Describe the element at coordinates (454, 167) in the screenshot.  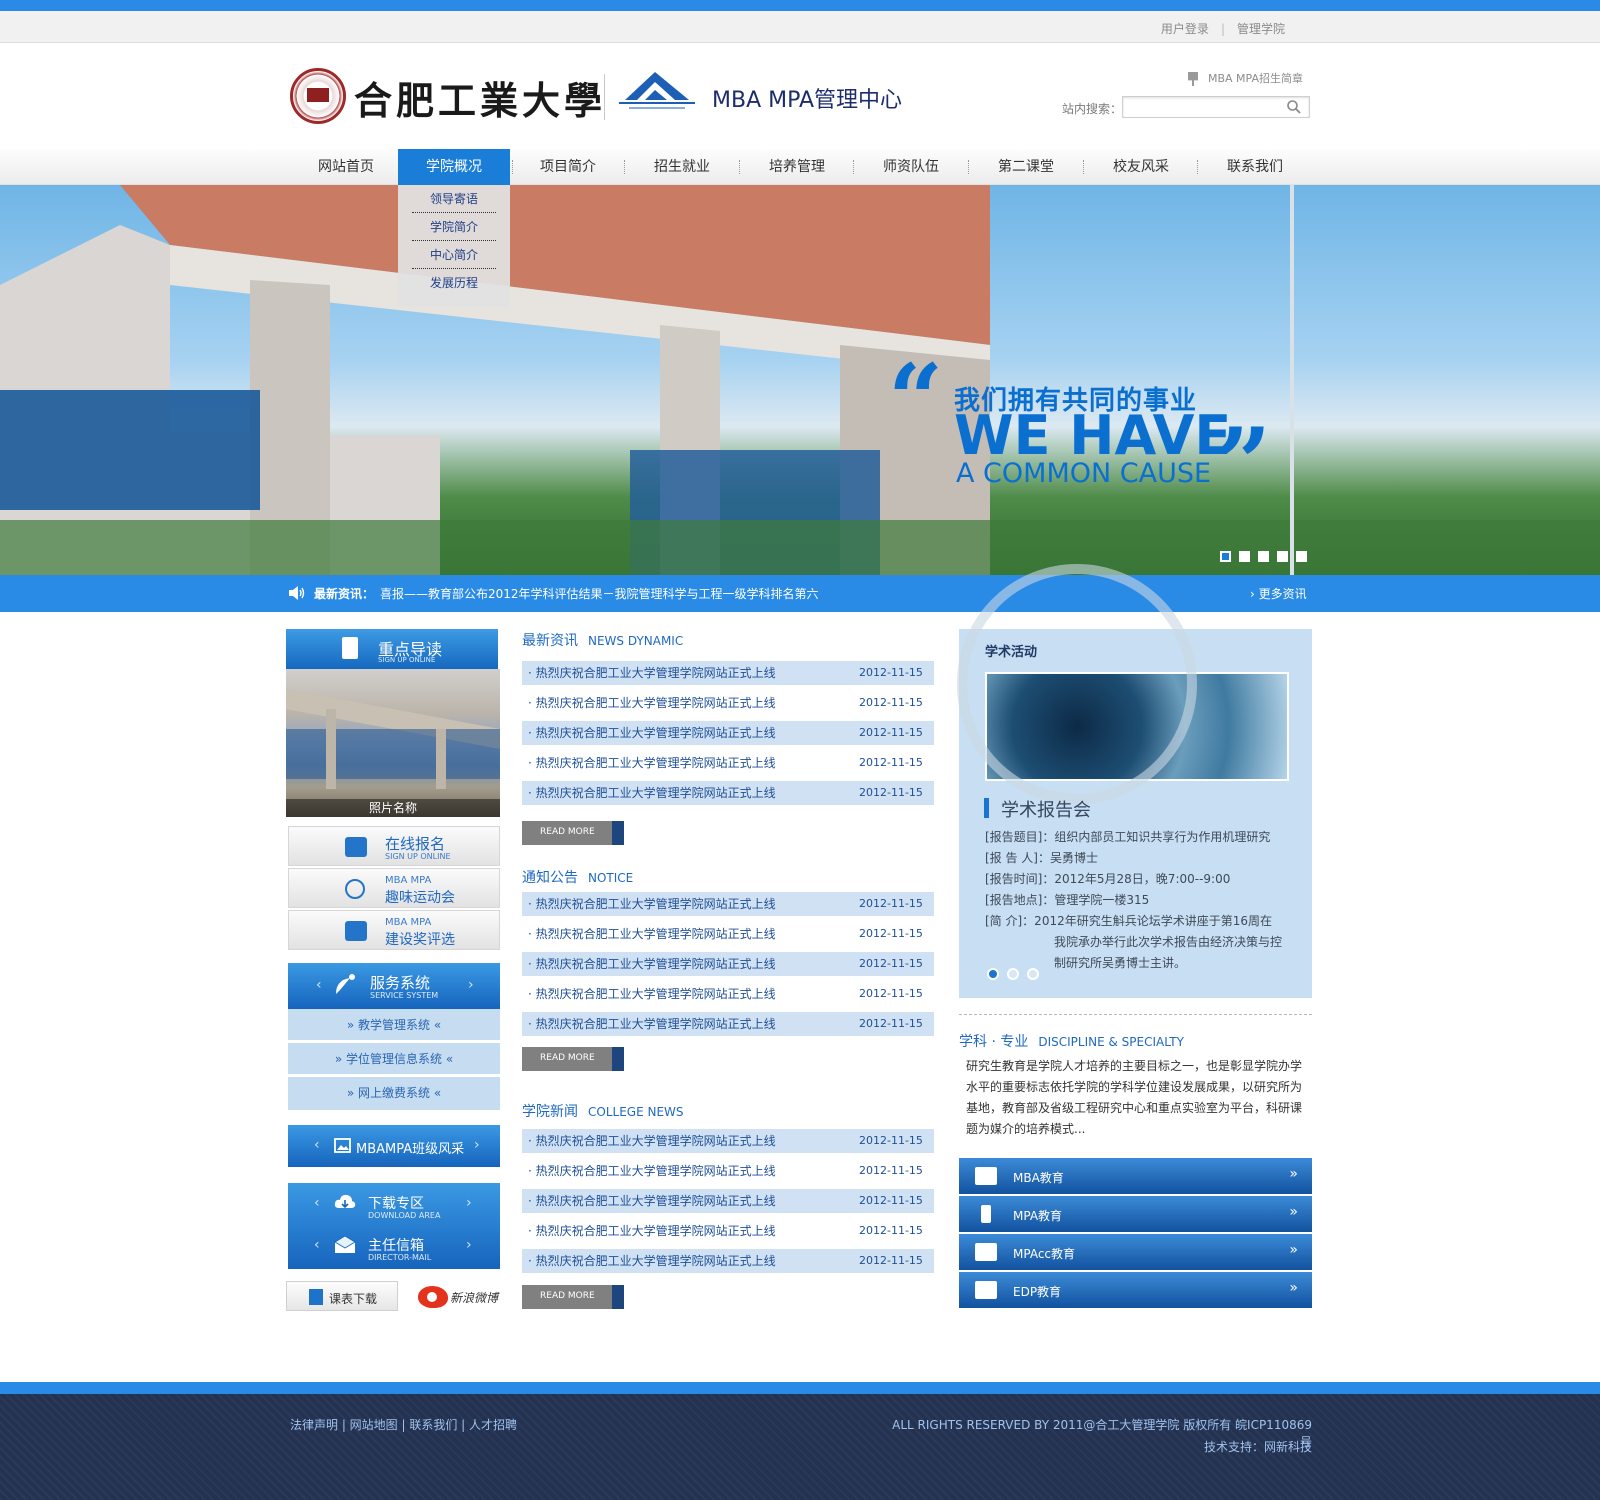
I see `nav-item-overview: 学院概况` at that location.